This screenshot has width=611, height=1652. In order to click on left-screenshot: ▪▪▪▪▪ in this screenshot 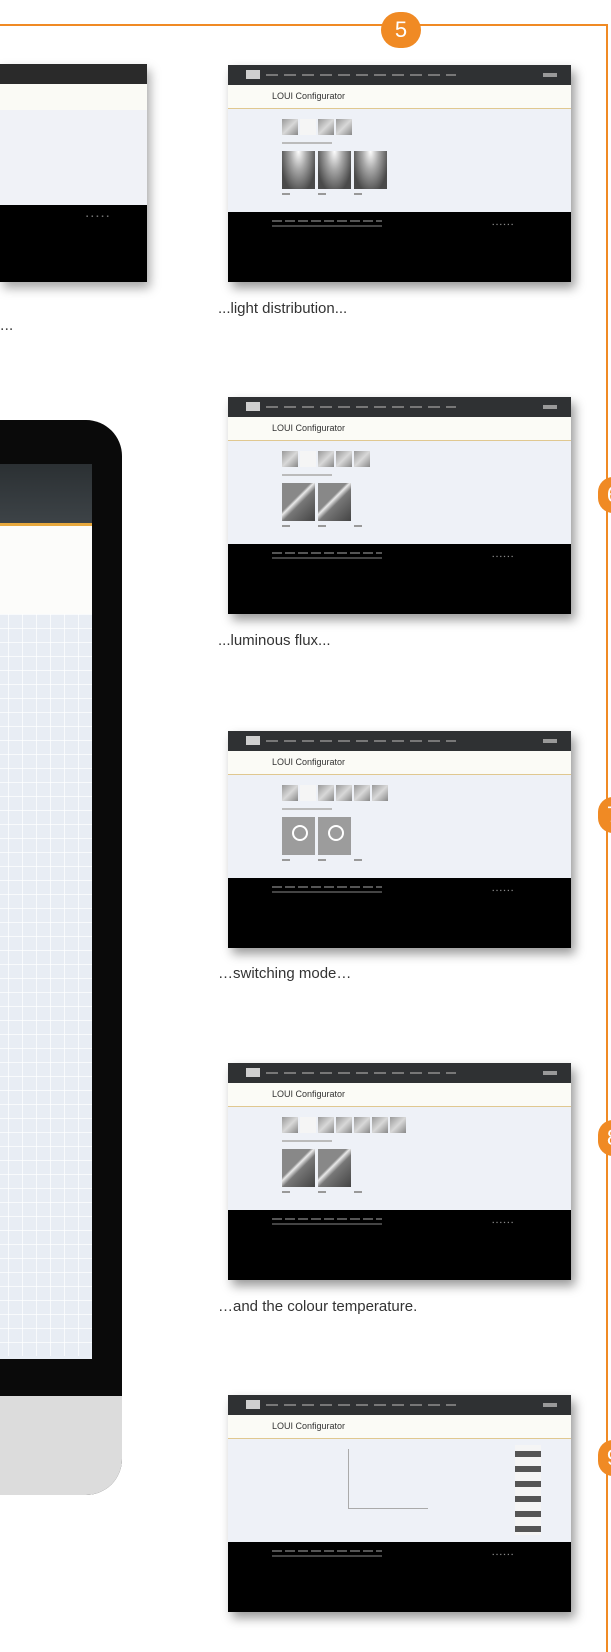, I will do `click(73, 173)`.